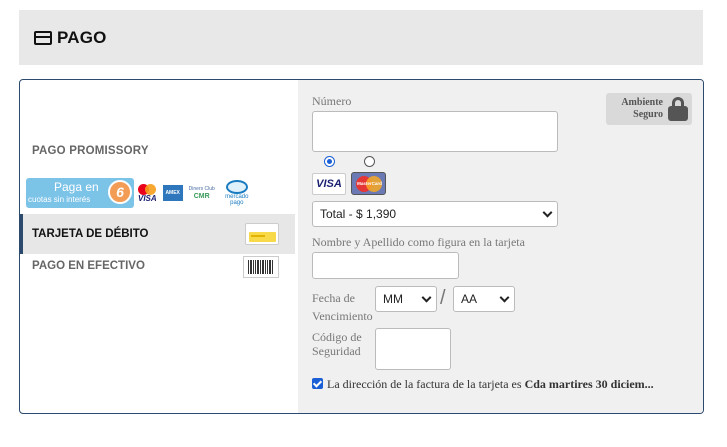  What do you see at coordinates (59, 199) in the screenshot?
I see `promo-line2: cuotas sin interés` at bounding box center [59, 199].